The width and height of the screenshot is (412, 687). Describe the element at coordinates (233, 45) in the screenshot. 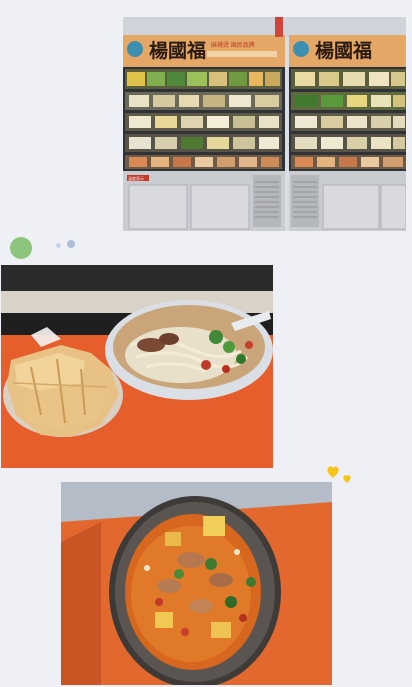

I see `left-sign-subtext: 麻辣烫 国民品牌` at that location.